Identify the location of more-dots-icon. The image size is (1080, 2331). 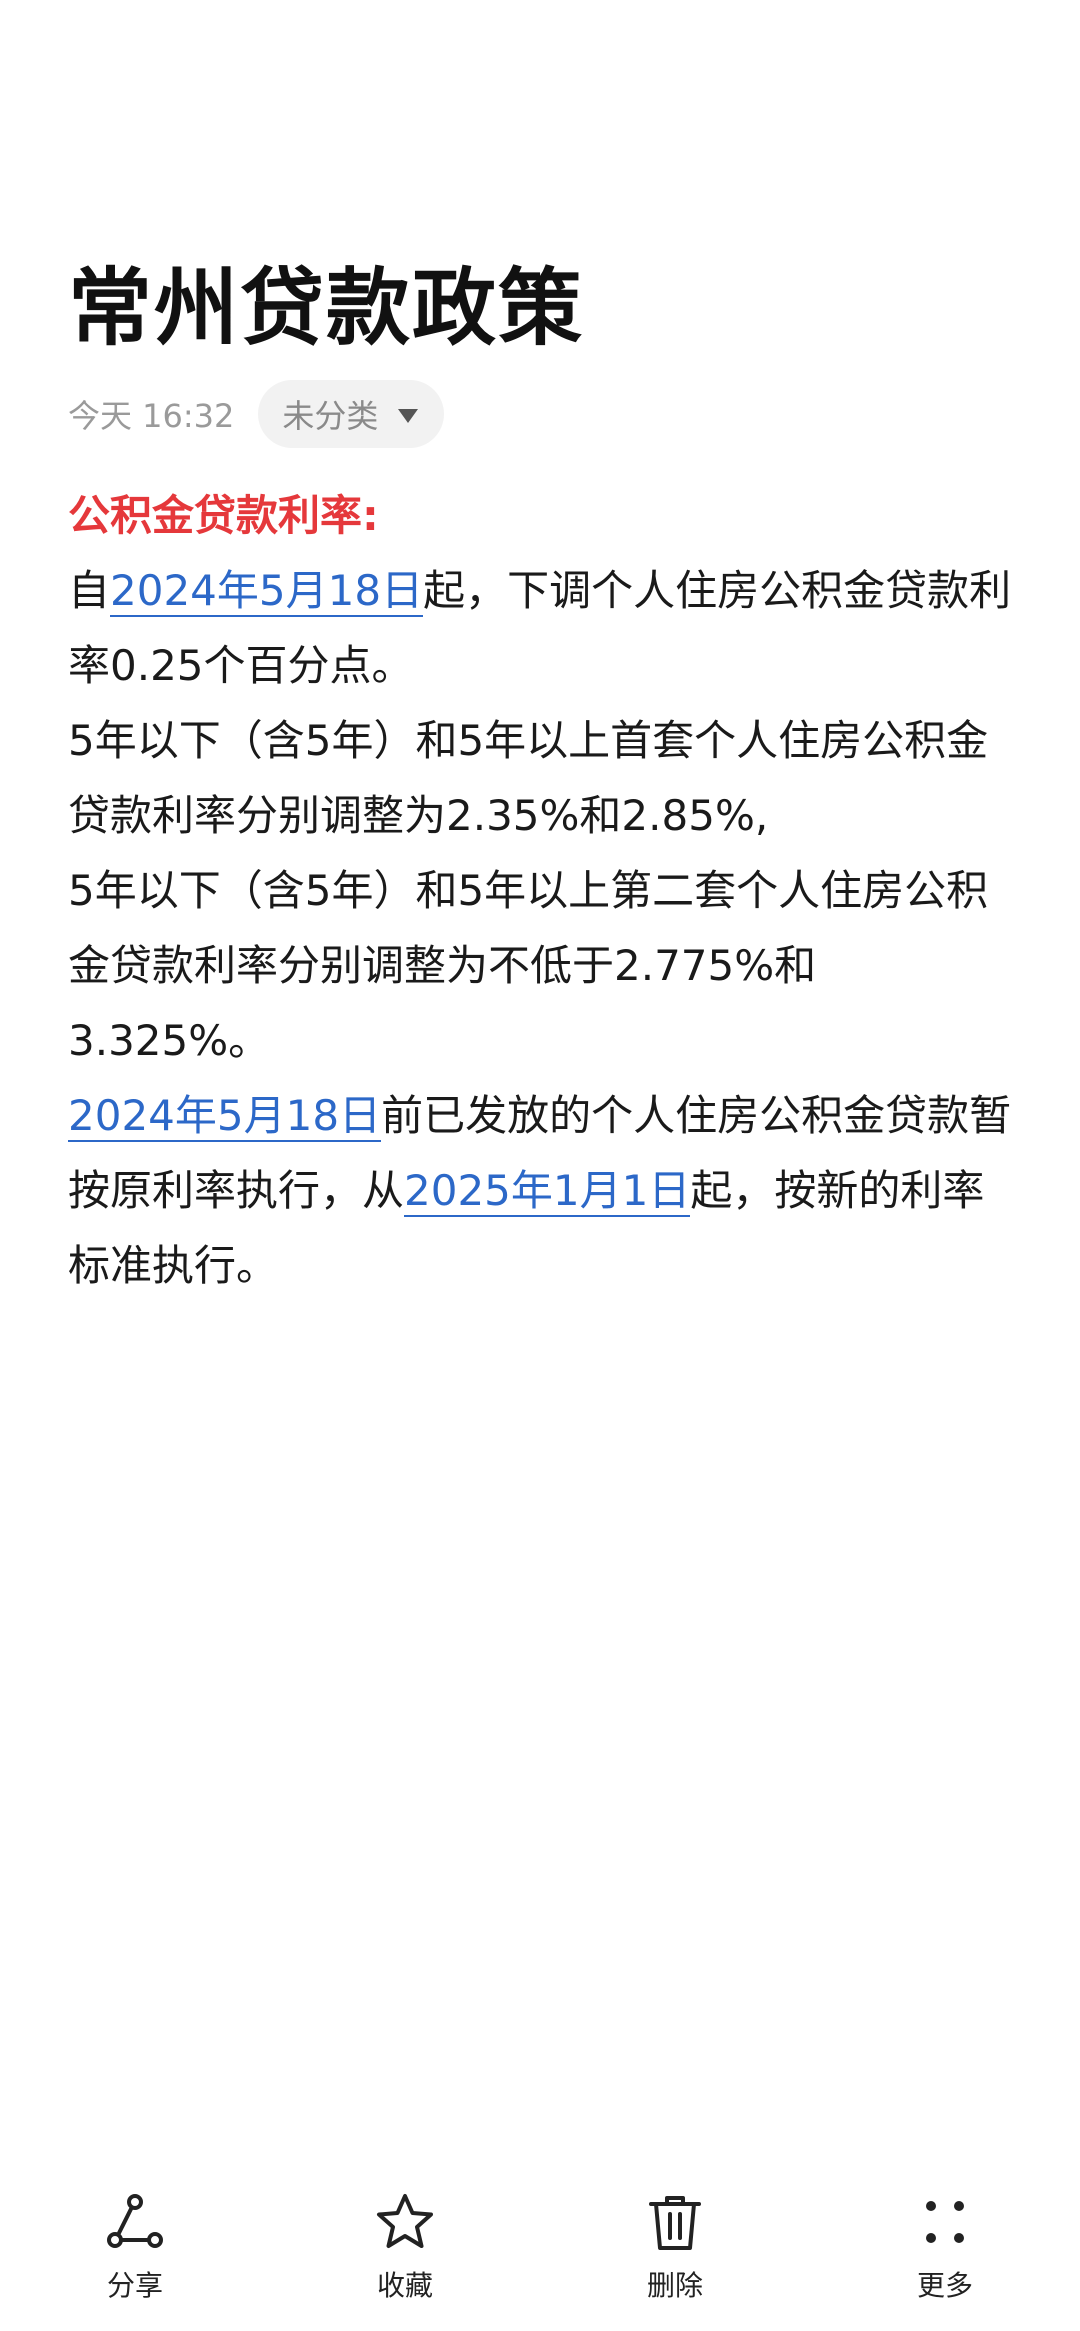
(945, 2222).